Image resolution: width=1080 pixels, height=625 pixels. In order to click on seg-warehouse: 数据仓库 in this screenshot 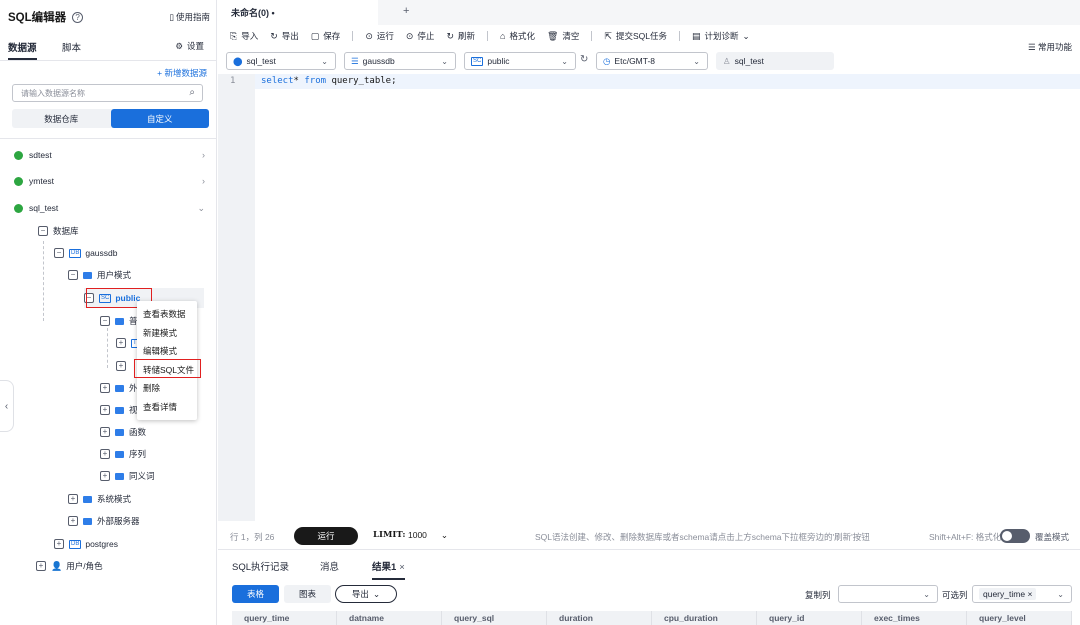, I will do `click(61, 118)`.